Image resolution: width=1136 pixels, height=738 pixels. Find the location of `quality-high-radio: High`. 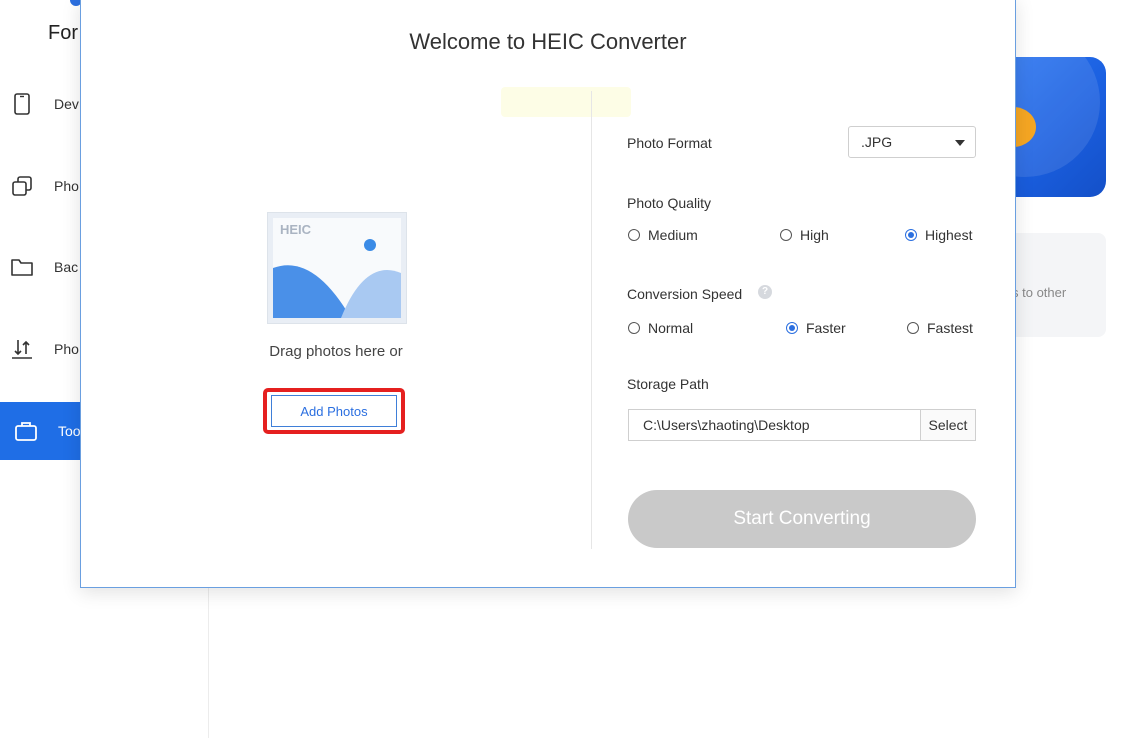

quality-high-radio: High is located at coordinates (804, 235).